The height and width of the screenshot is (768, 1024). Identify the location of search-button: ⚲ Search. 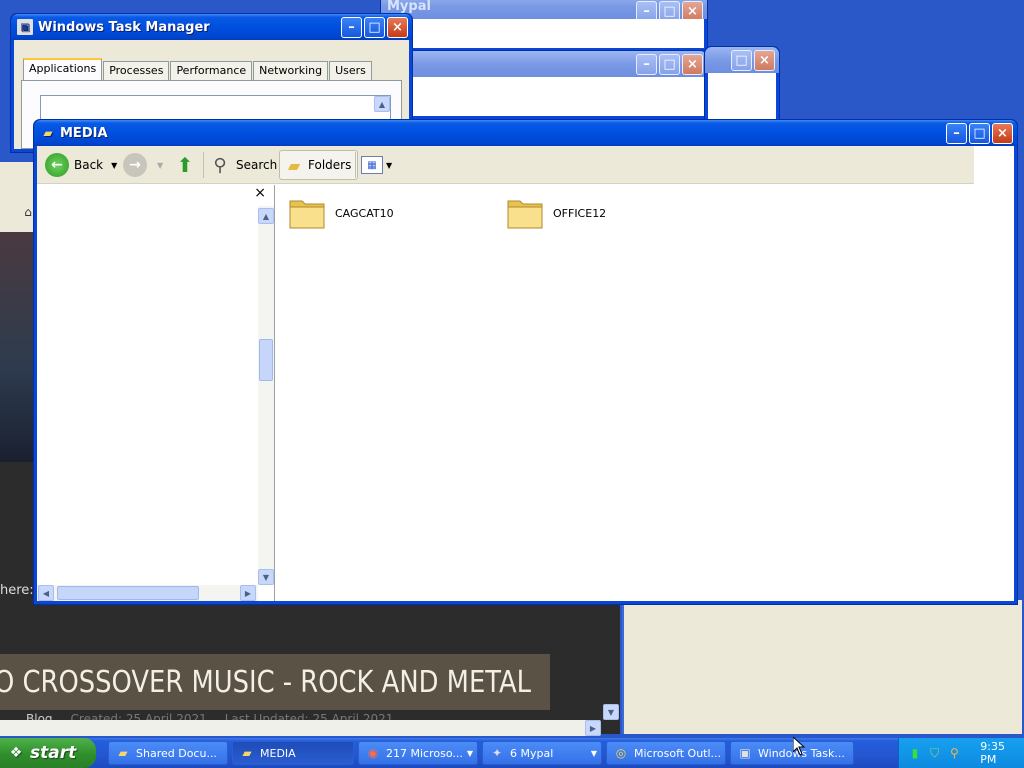
(243, 165).